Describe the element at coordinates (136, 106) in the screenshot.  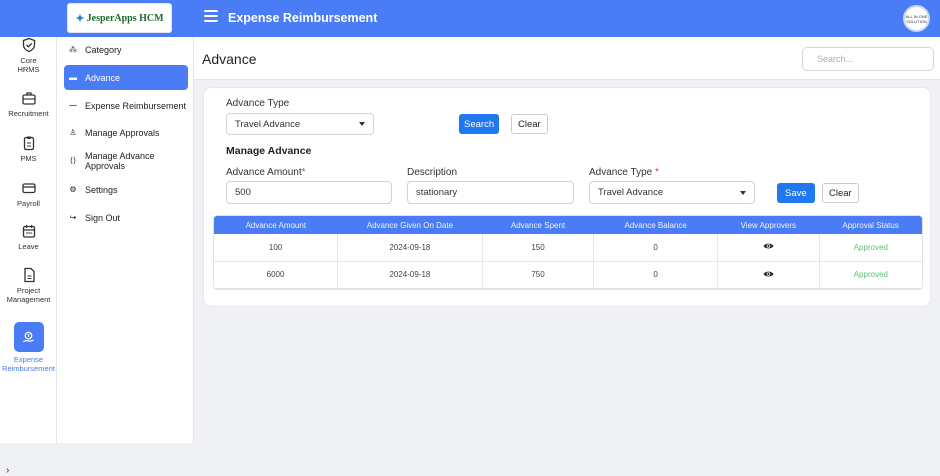
I see `subnav-label: Expense Reimbursement` at that location.